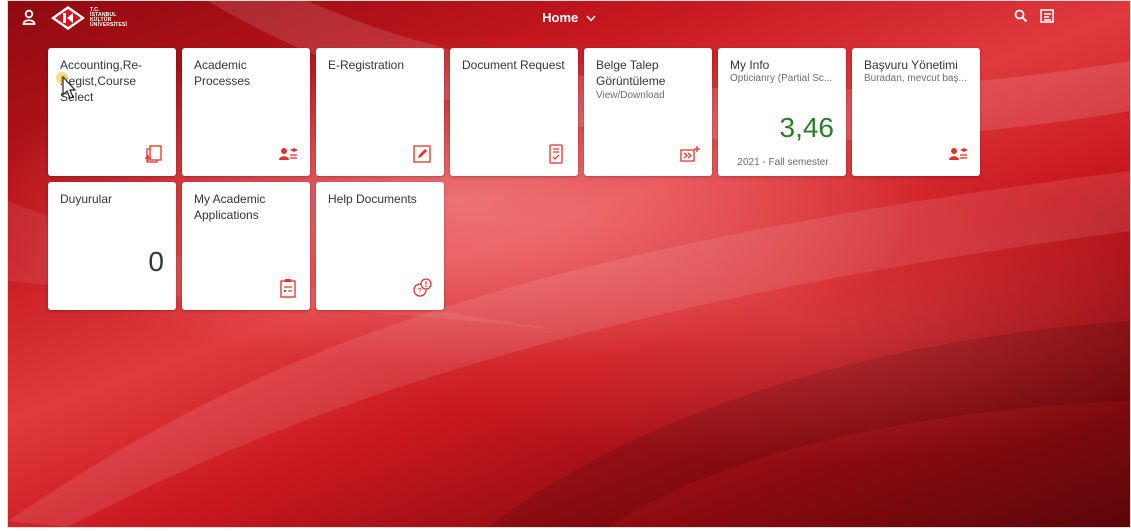 The width and height of the screenshot is (1131, 531). Describe the element at coordinates (156, 261) in the screenshot. I see `announcement-count: 0` at that location.